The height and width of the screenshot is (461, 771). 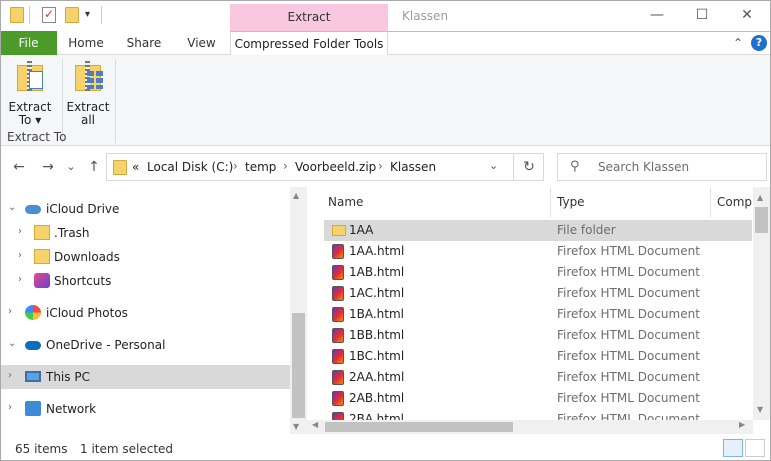 I want to click on column-header-compressed-size: Compr, so click(x=735, y=202).